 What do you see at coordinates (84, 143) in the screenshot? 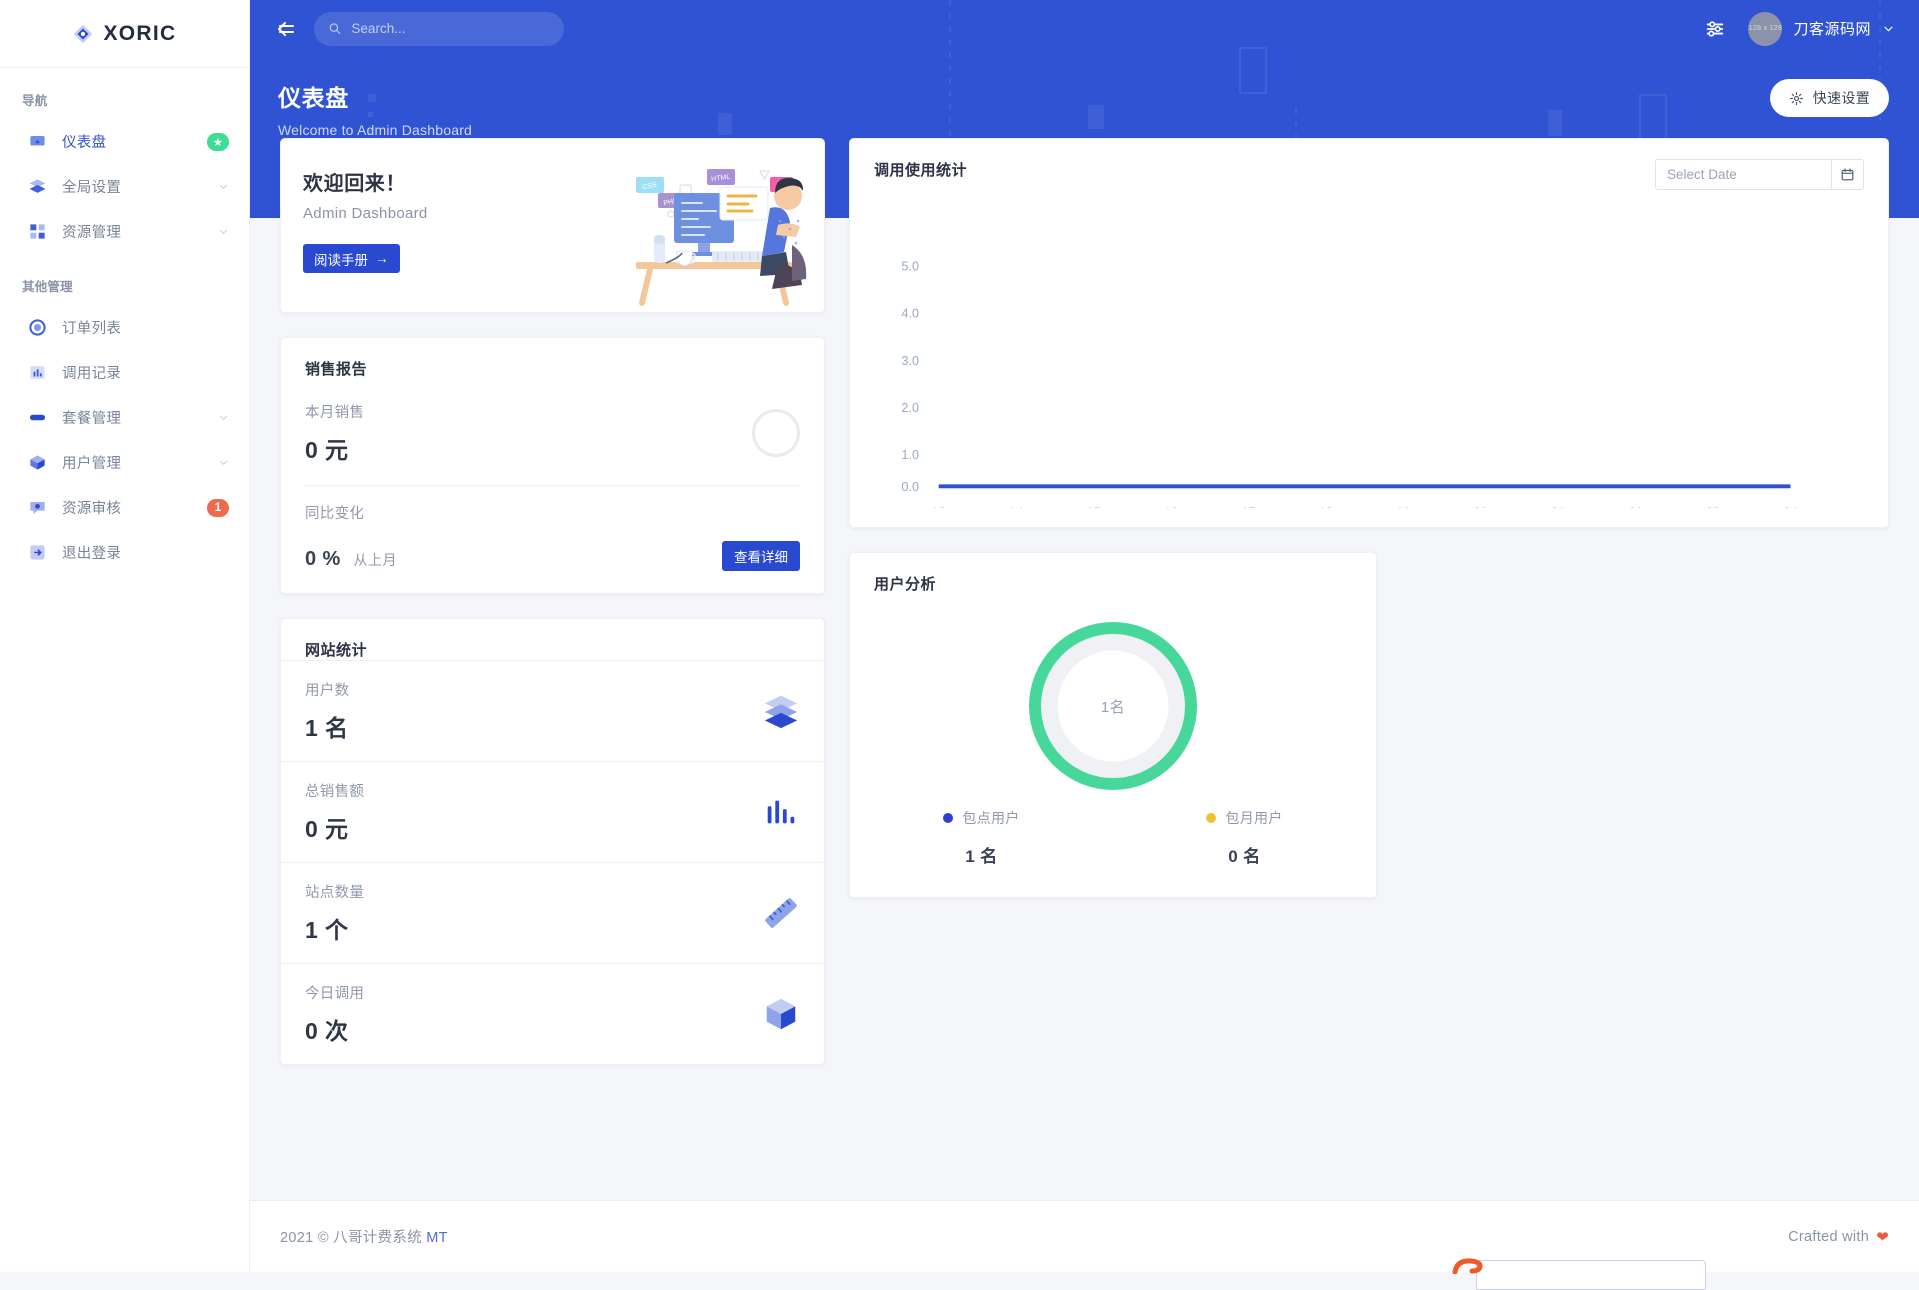
I see `sidebar-item-label: 仪表盘` at bounding box center [84, 143].